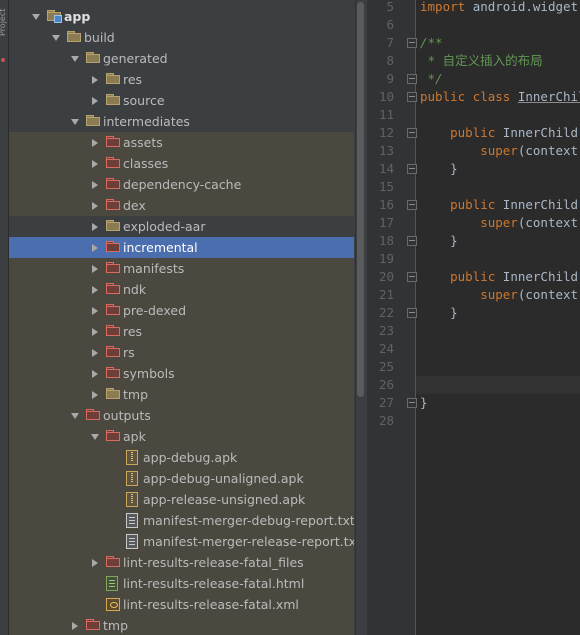 The width and height of the screenshot is (580, 635). What do you see at coordinates (500, 97) in the screenshot?
I see `code-line: public class InnerChild` at bounding box center [500, 97].